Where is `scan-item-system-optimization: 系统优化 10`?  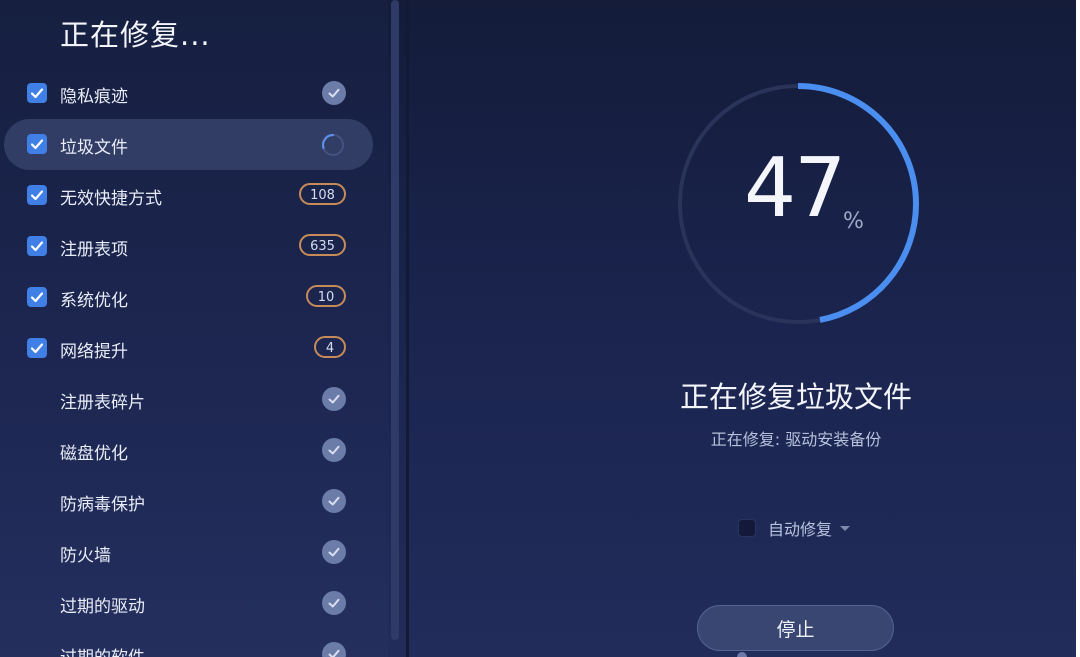
scan-item-system-optimization: 系统优化 10 is located at coordinates (194, 297).